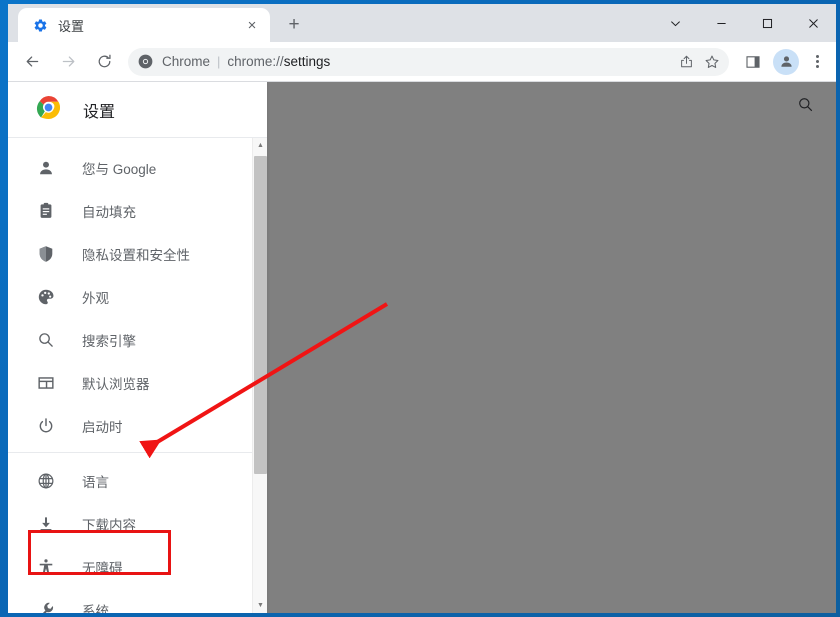 The width and height of the screenshot is (840, 617). I want to click on omnibox-url: chrome://settings, so click(278, 61).